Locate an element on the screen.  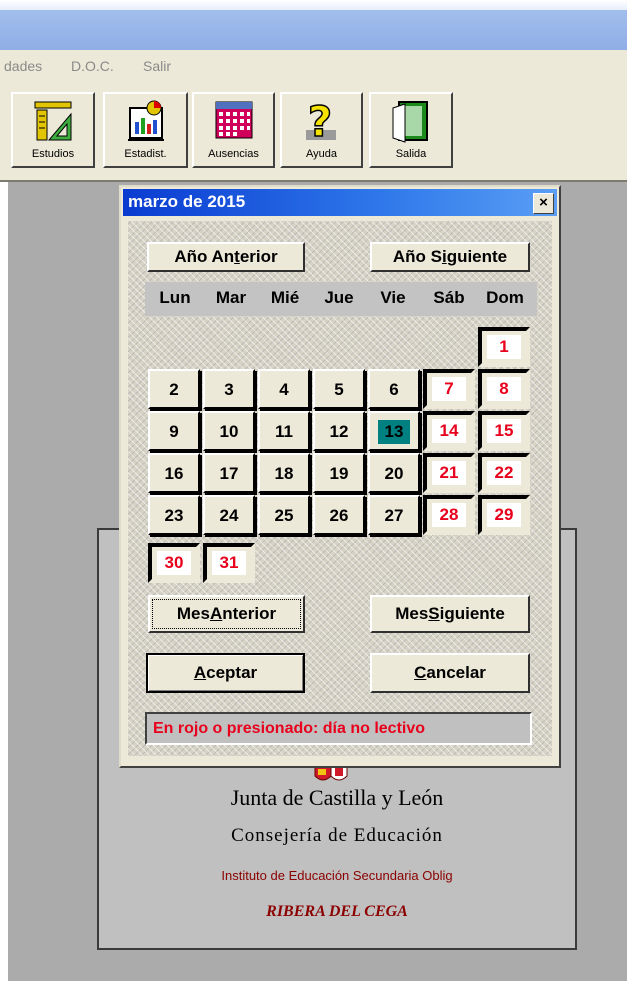
next-year-label-a: Año S is located at coordinates (417, 256).